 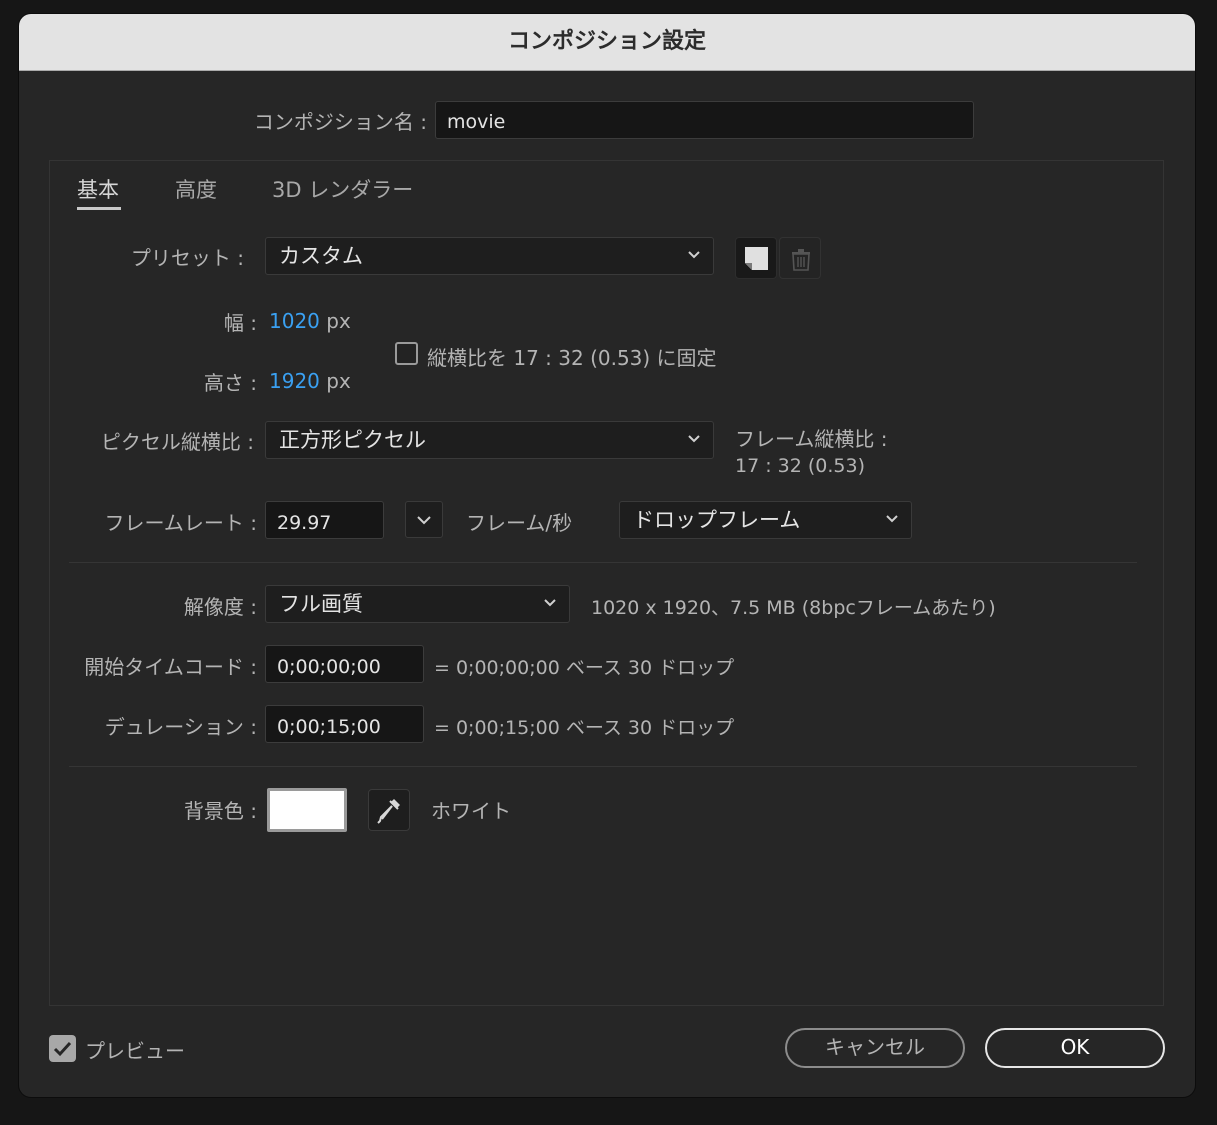 What do you see at coordinates (321, 604) in the screenshot?
I see `resolution-value: フル画質` at bounding box center [321, 604].